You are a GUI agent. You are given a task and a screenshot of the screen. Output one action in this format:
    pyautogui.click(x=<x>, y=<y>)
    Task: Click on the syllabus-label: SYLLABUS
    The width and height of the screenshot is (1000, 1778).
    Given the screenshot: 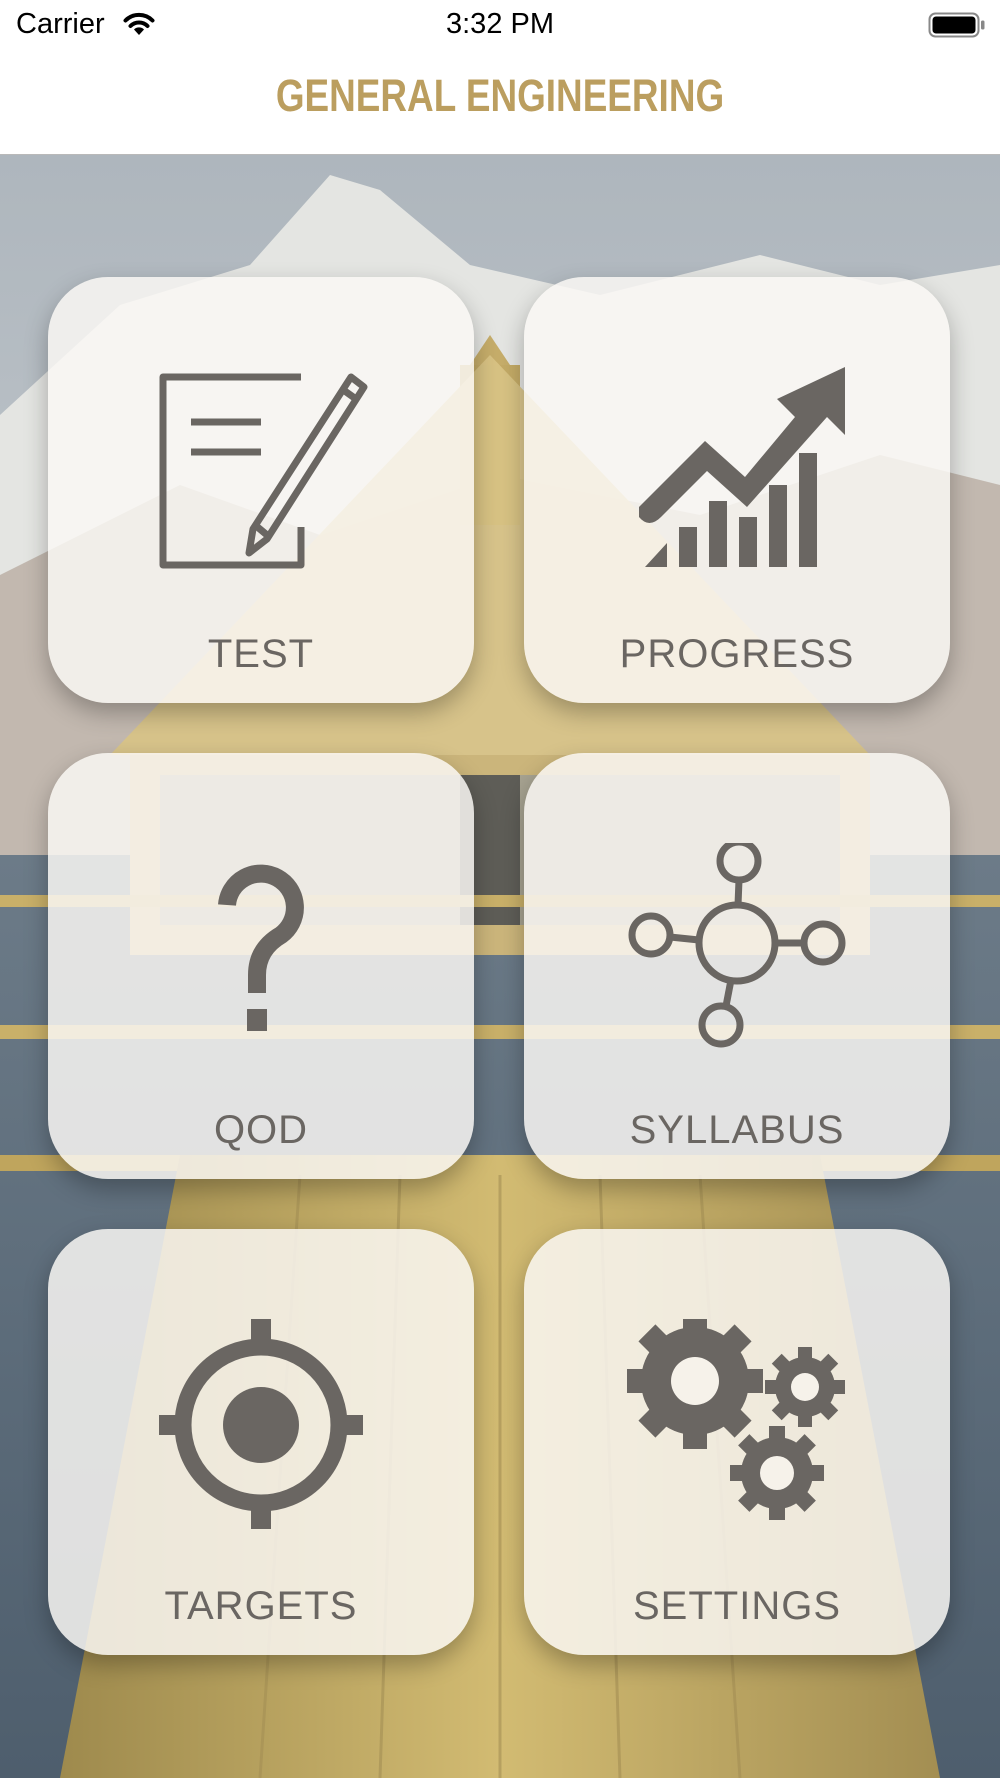 What is the action you would take?
    pyautogui.click(x=737, y=1130)
    